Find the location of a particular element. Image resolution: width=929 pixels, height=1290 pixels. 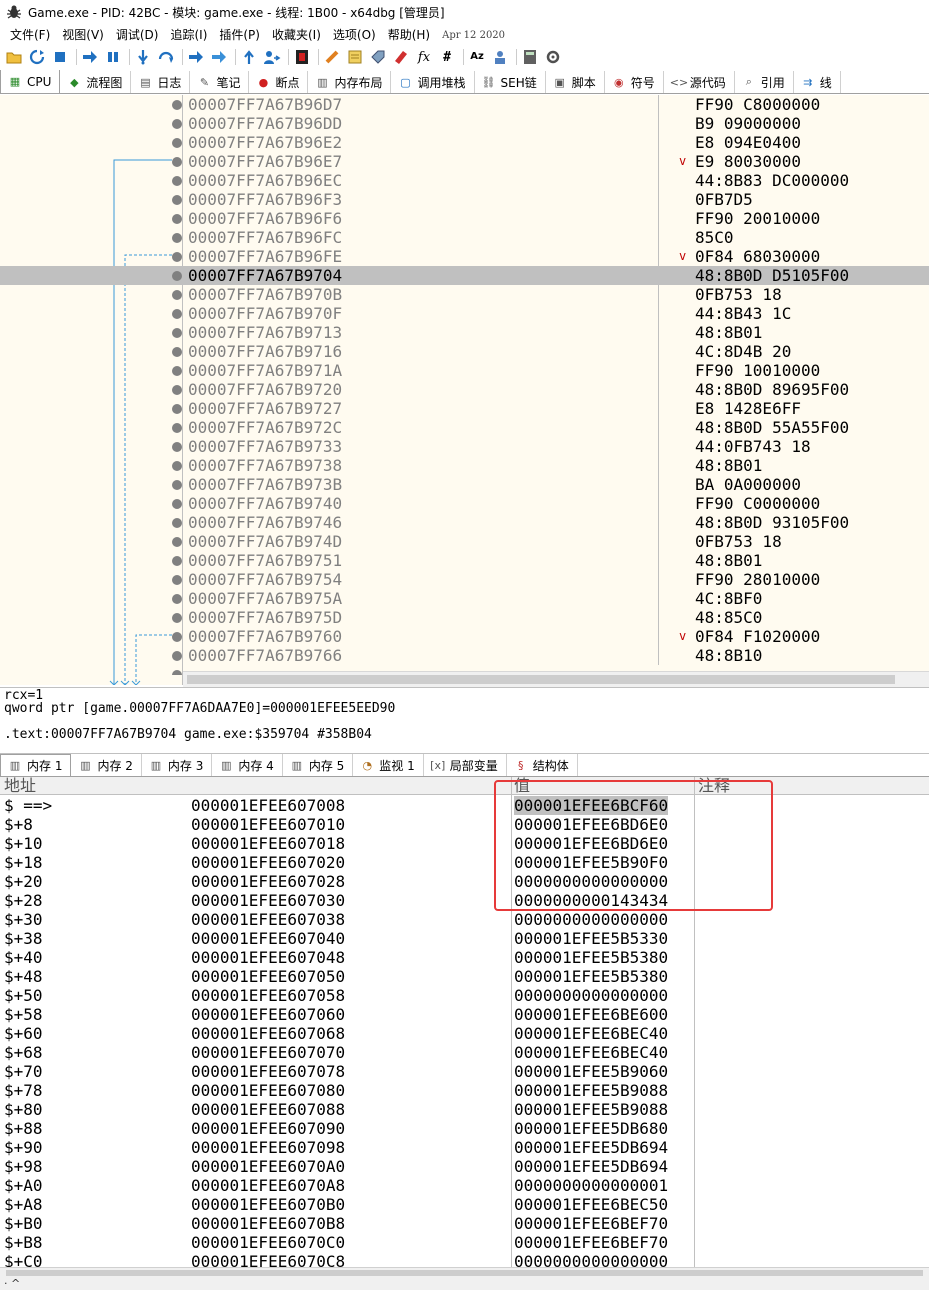

memory-row: $+98 000001EFEE6070A0 000001EFEE5DB694 is located at coordinates (464, 1166).